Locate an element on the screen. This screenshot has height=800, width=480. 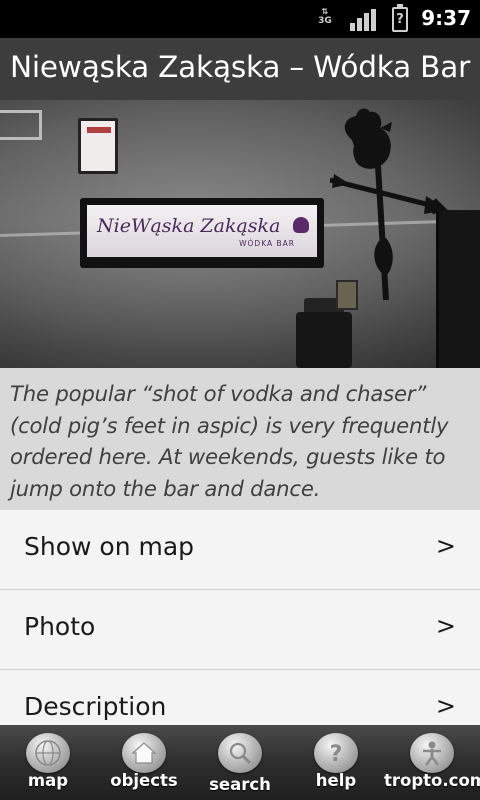
toolbar-search-button: search is located at coordinates (240, 762).